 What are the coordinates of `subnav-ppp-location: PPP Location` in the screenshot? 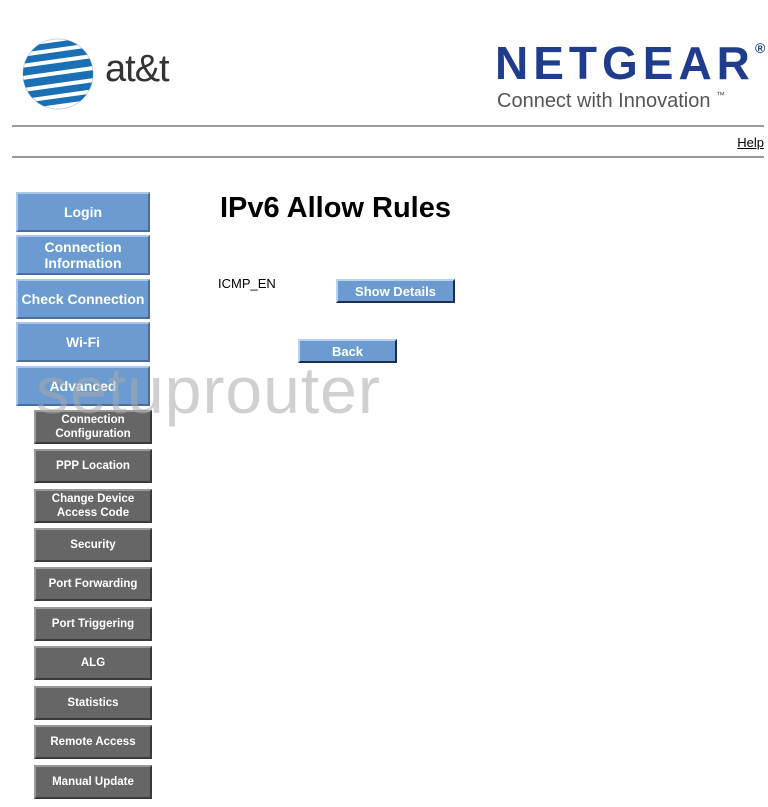 It's located at (93, 466).